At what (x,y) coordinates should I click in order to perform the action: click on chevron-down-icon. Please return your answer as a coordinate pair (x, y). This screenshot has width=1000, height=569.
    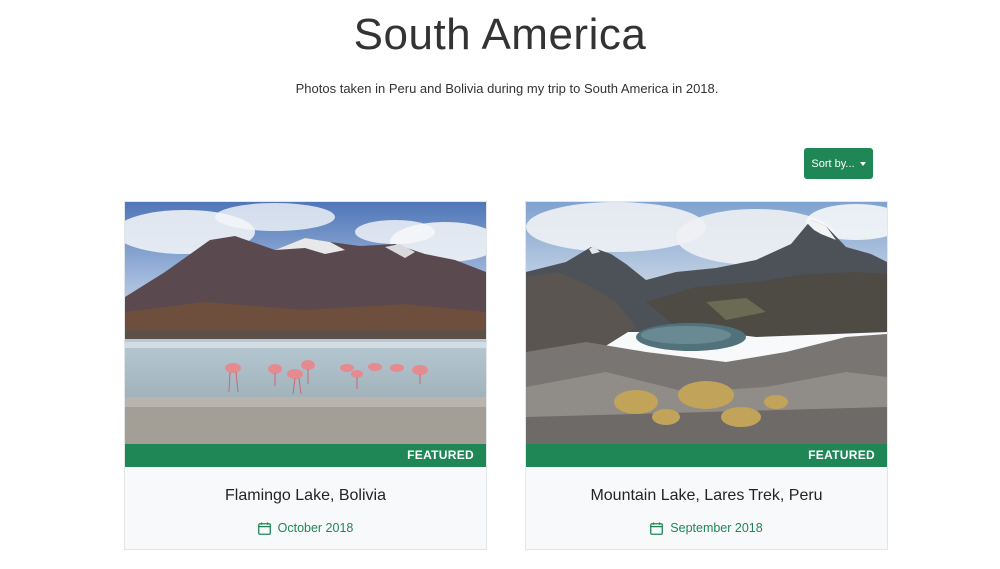
    Looking at the image, I should click on (862, 163).